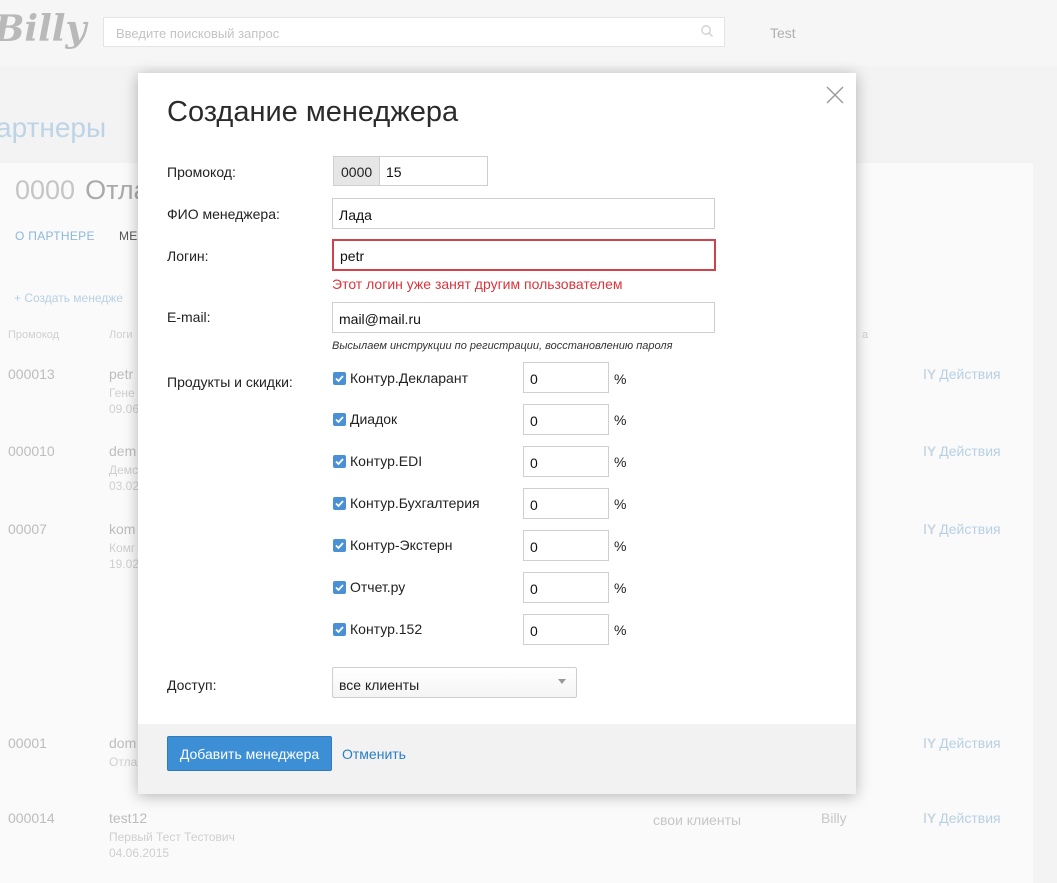 The width and height of the screenshot is (1057, 883). I want to click on product-name: Отчет.ру, so click(378, 587).